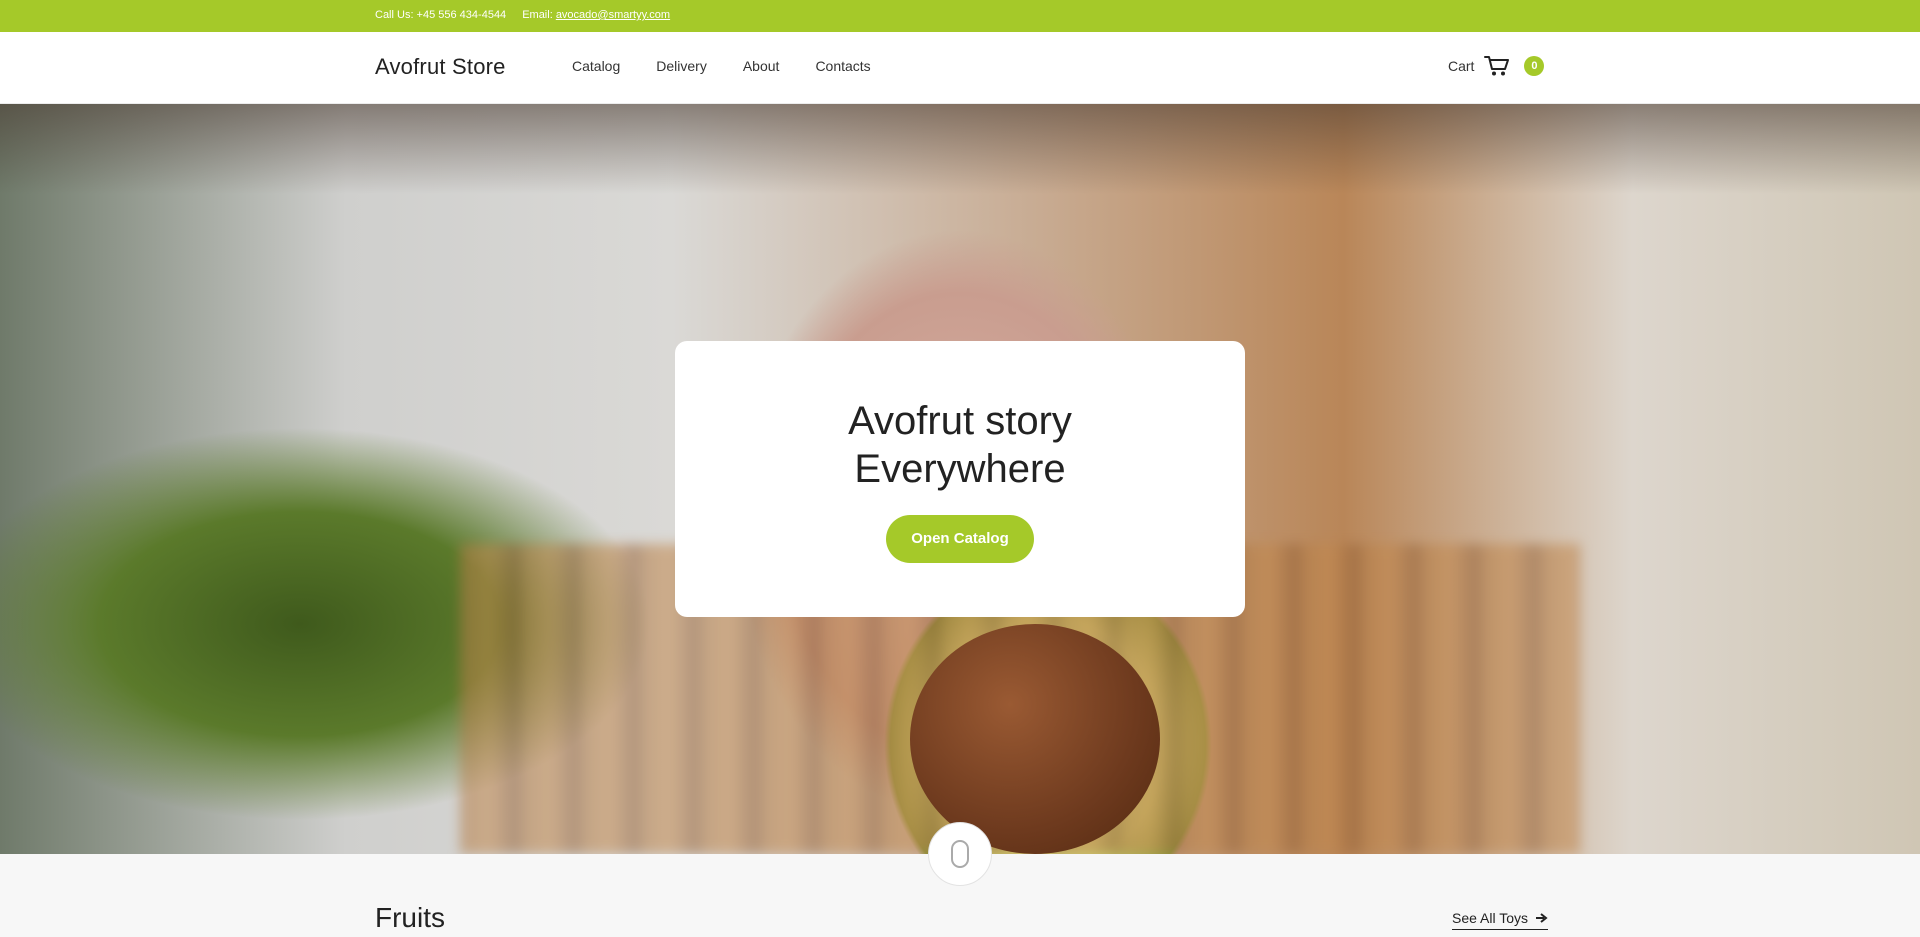 This screenshot has height=937, width=1920. I want to click on nav-catalog: Catalog, so click(596, 66).